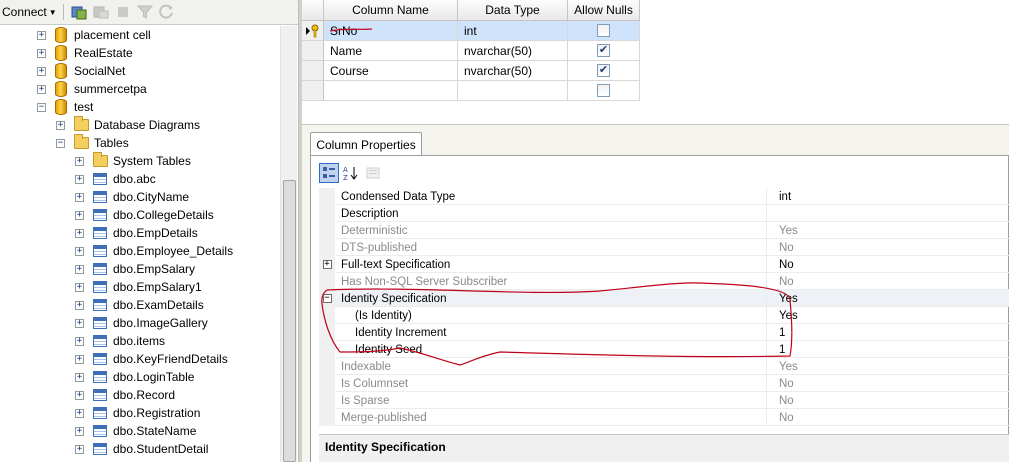 This screenshot has height=462, width=1009. I want to click on property-row: Is Sparse No, so click(664, 400).